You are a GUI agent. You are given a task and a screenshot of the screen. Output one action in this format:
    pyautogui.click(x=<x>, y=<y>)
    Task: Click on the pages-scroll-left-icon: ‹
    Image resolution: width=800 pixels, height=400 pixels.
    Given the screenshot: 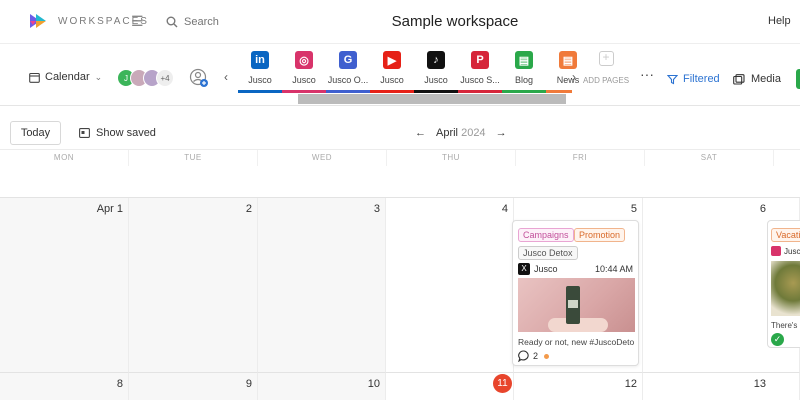 What is the action you would take?
    pyautogui.click(x=226, y=77)
    